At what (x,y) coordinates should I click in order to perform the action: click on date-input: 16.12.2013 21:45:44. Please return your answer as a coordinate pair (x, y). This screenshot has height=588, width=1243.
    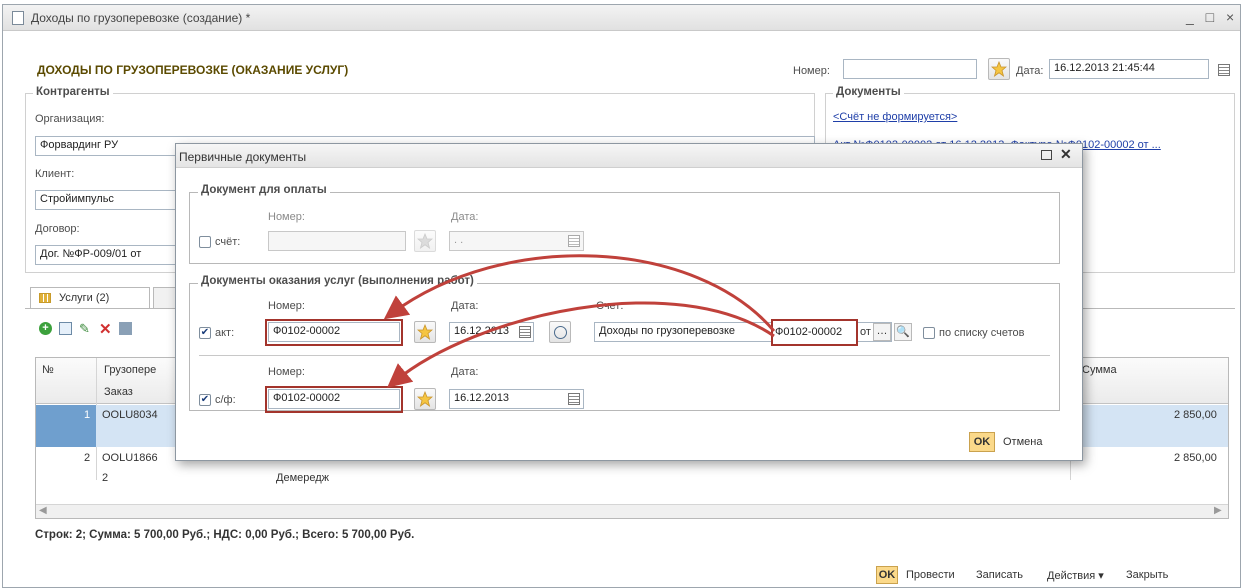
    Looking at the image, I should click on (1129, 69).